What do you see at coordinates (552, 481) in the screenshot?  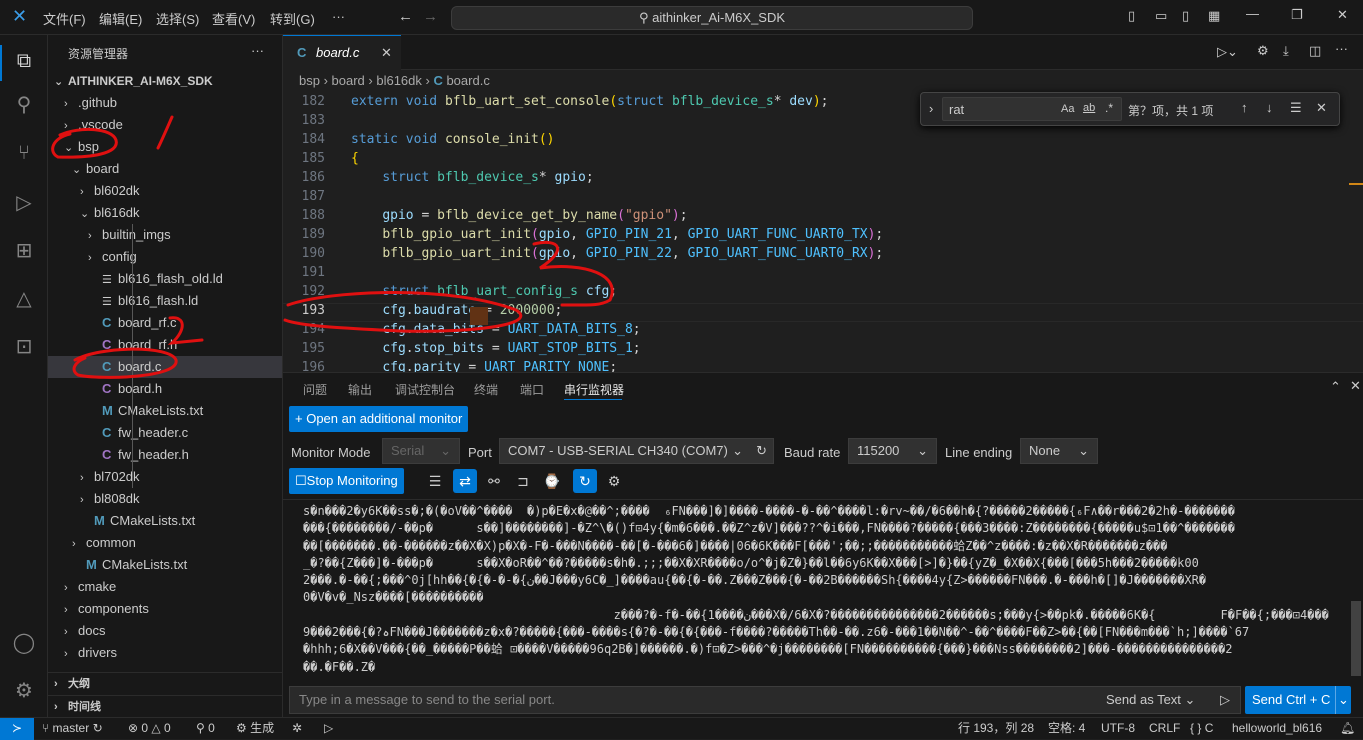 I see `timestamp-icon: ⌚` at bounding box center [552, 481].